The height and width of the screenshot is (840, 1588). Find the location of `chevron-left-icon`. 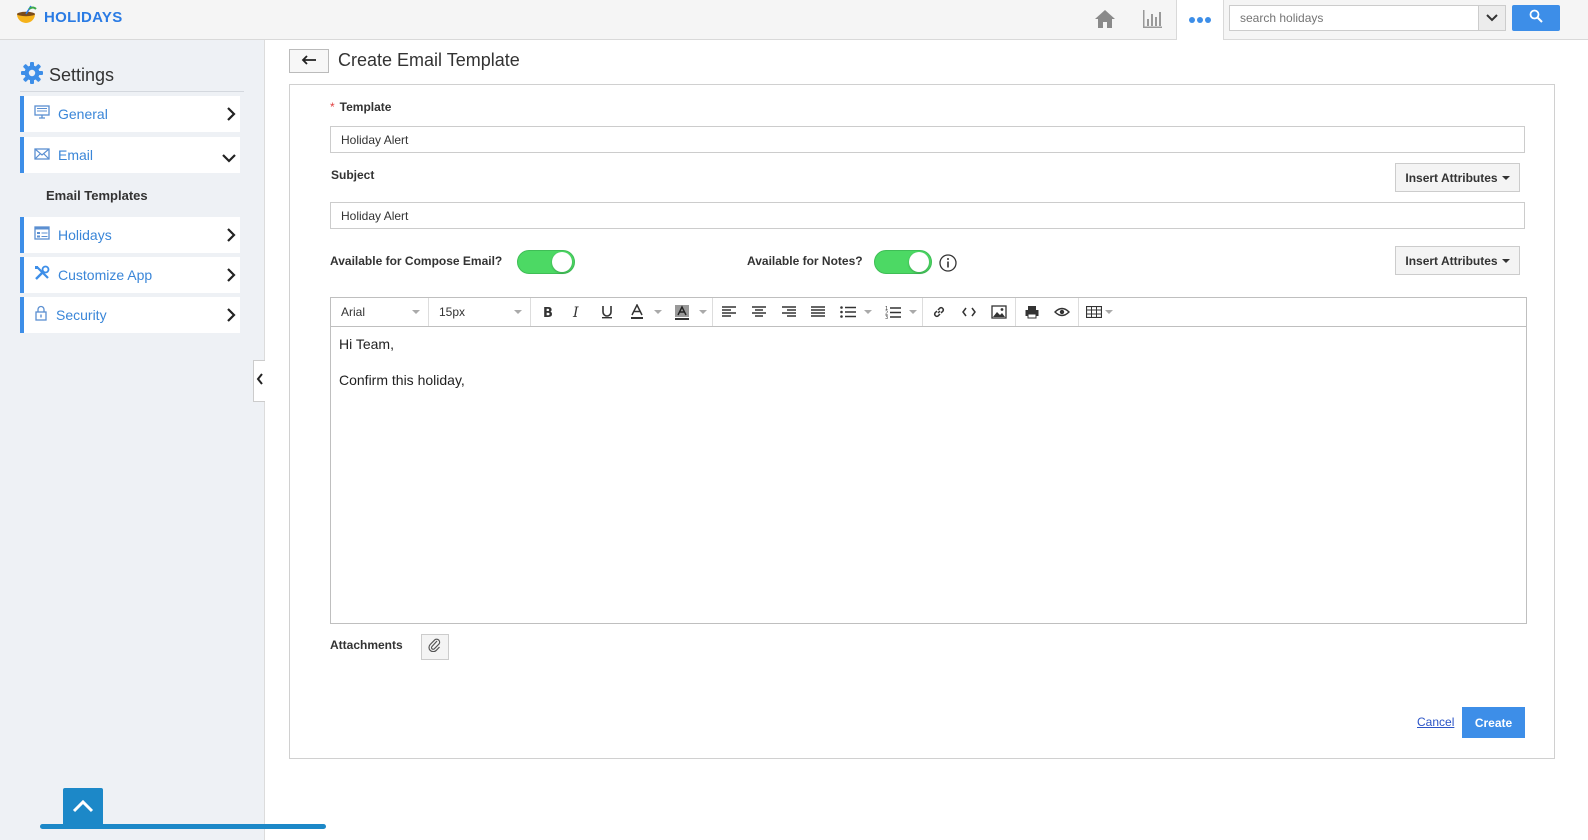

chevron-left-icon is located at coordinates (260, 381).